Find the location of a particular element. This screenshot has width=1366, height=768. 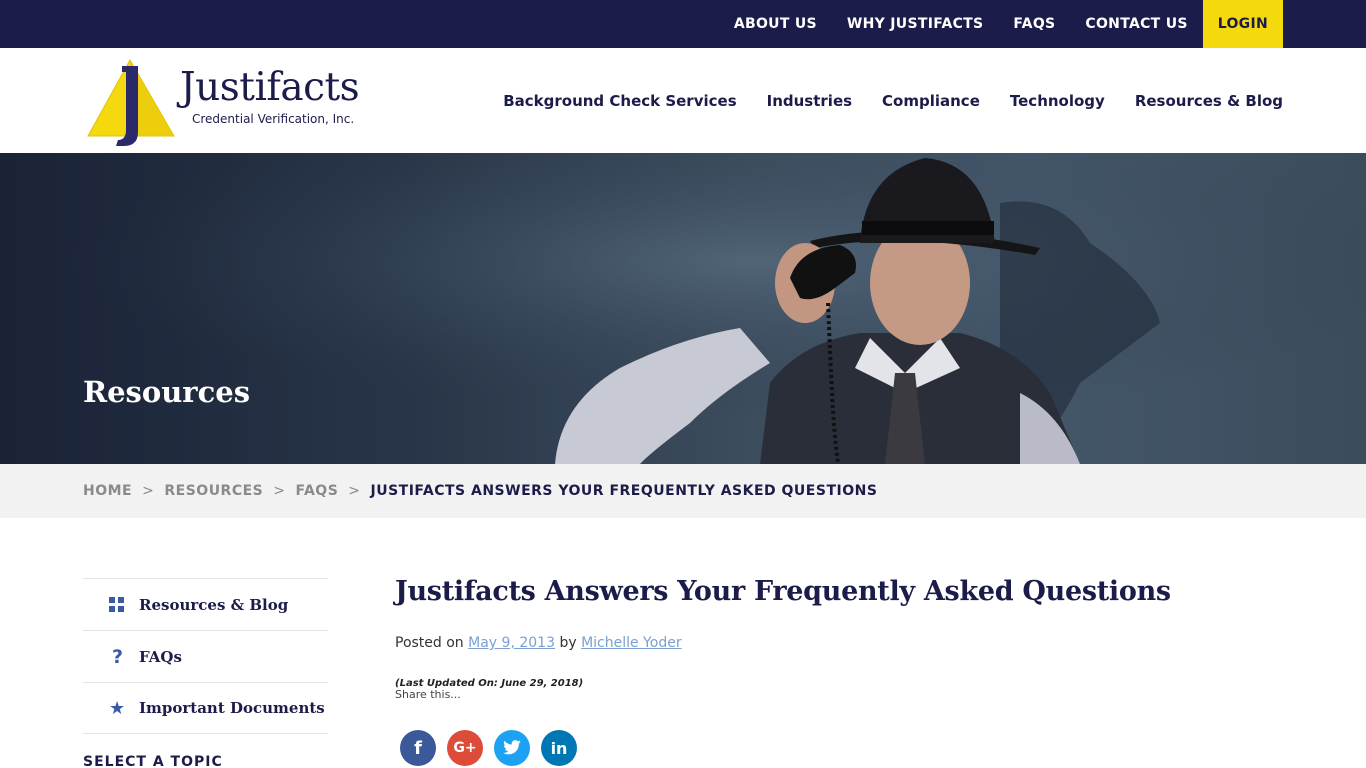

logo-triangle-icon is located at coordinates (131, 102).